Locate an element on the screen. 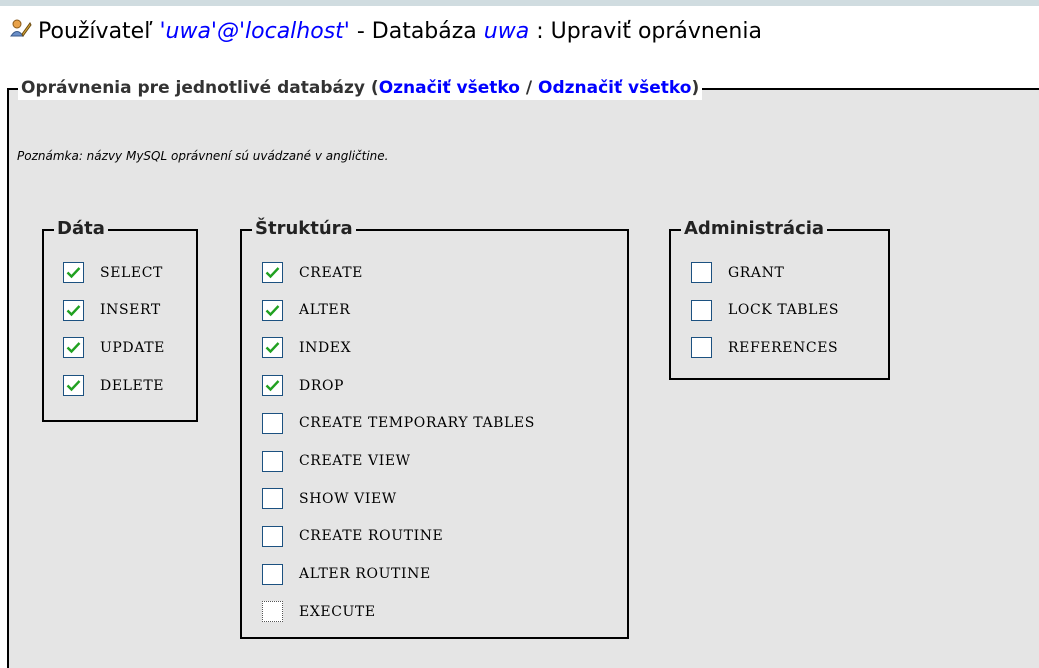 This screenshot has height=668, width=1039. admin-legend: Administrácia is located at coordinates (754, 229).